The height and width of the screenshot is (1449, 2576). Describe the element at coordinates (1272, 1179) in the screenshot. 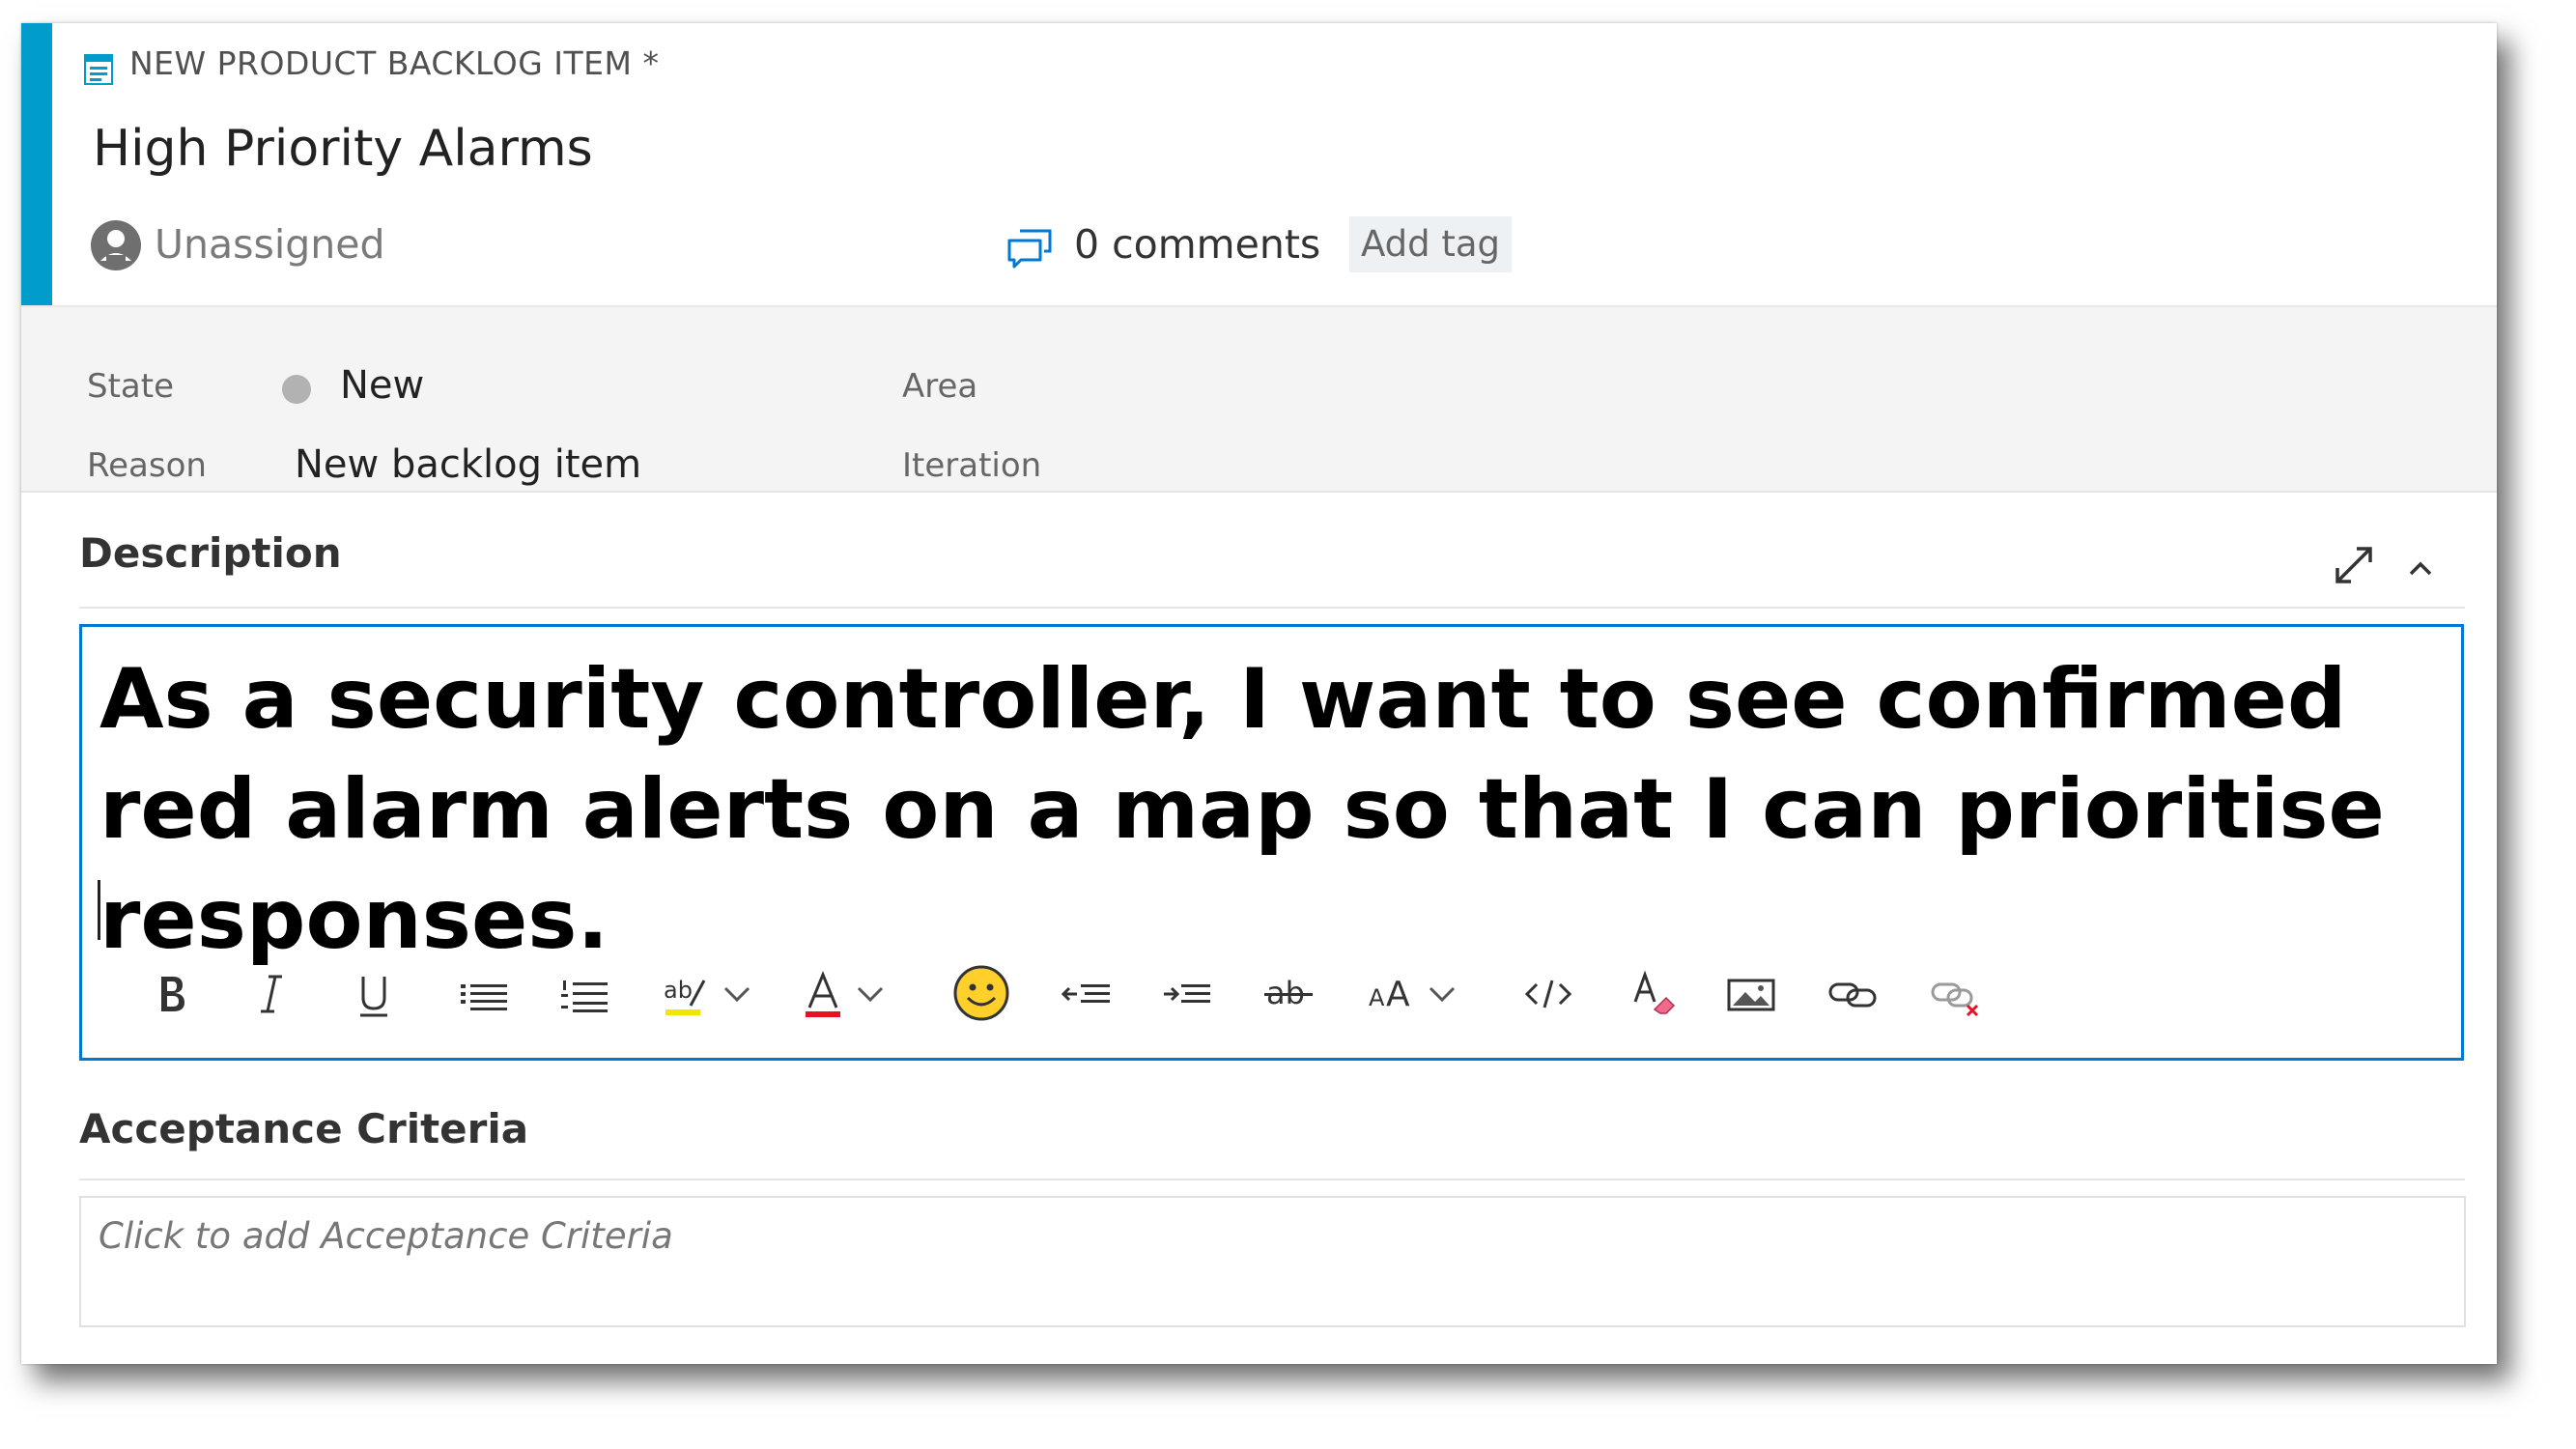

I see `acceptance-criteria-divider` at that location.